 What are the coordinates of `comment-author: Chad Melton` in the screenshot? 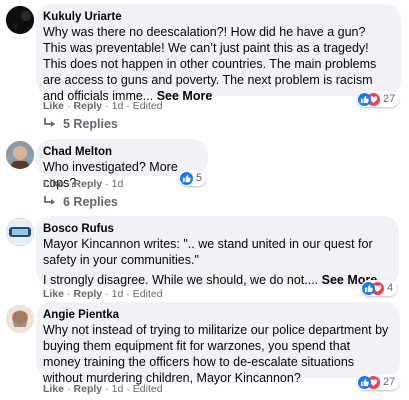 It's located at (120, 152).